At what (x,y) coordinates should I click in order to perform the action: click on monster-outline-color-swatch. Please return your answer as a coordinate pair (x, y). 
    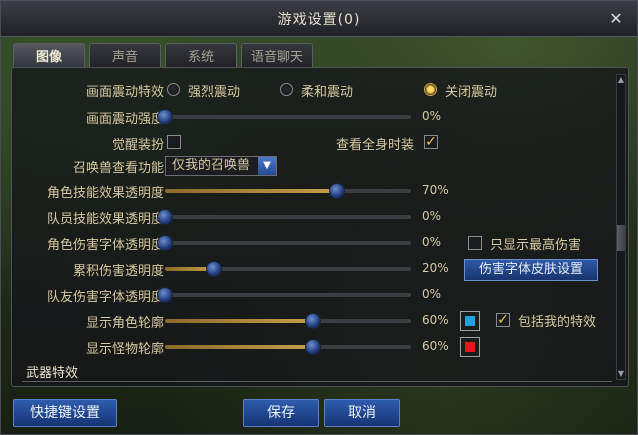
    Looking at the image, I should click on (470, 347).